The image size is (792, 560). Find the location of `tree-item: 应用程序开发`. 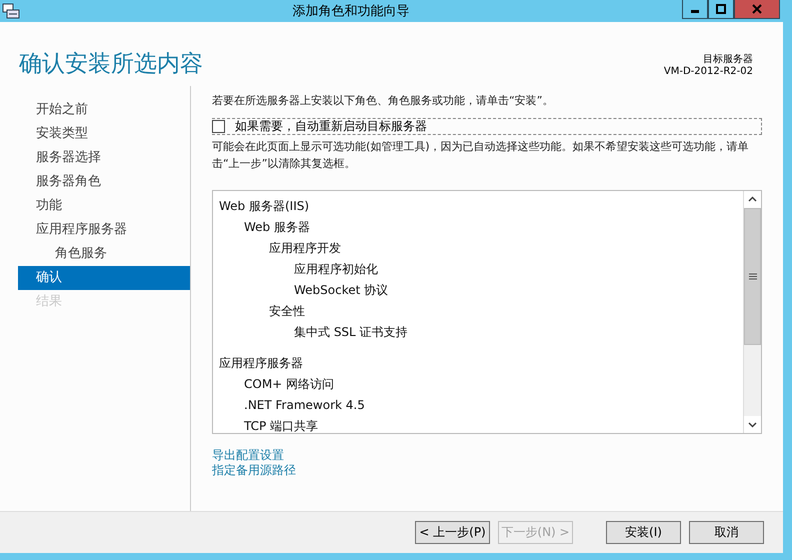

tree-item: 应用程序开发 is located at coordinates (305, 248).